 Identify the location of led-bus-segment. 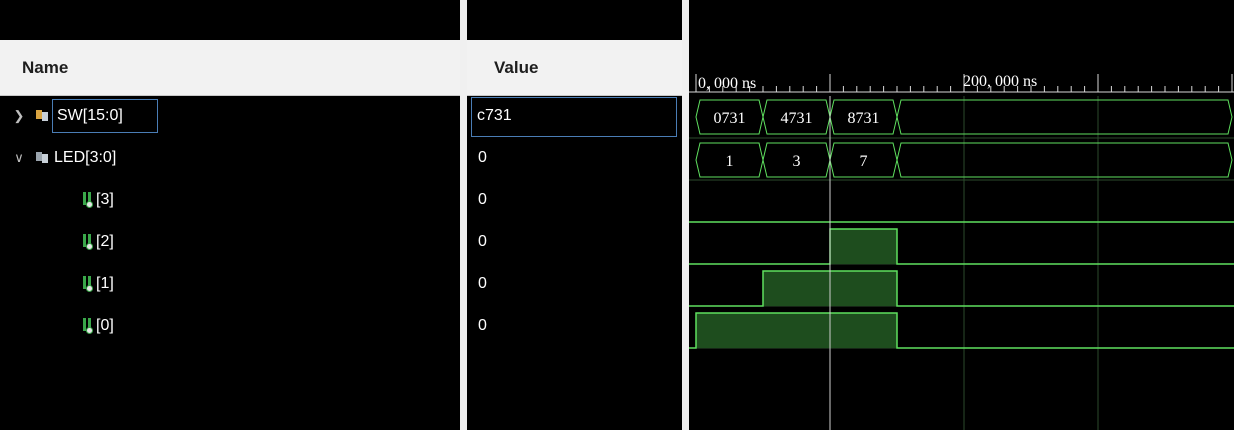
(1064, 160).